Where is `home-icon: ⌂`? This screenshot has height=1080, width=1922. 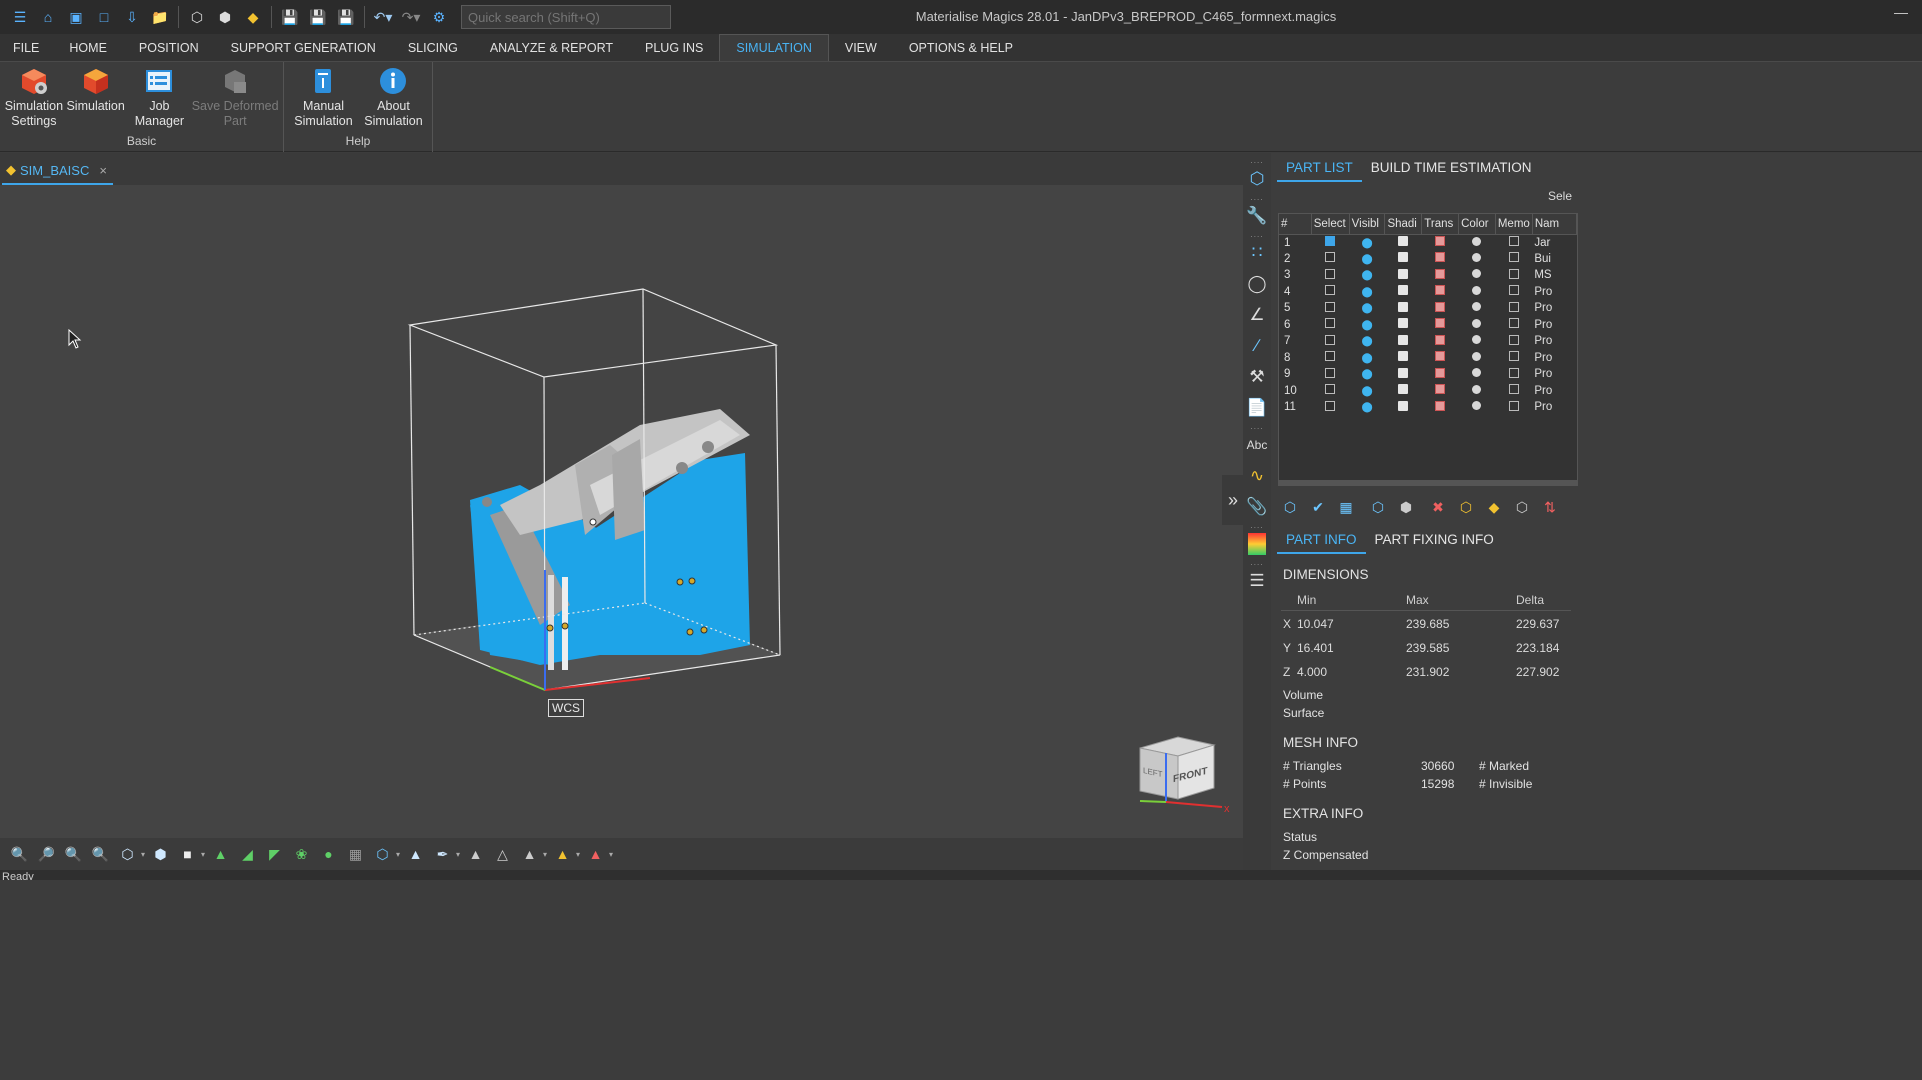
home-icon: ⌂ is located at coordinates (48, 17).